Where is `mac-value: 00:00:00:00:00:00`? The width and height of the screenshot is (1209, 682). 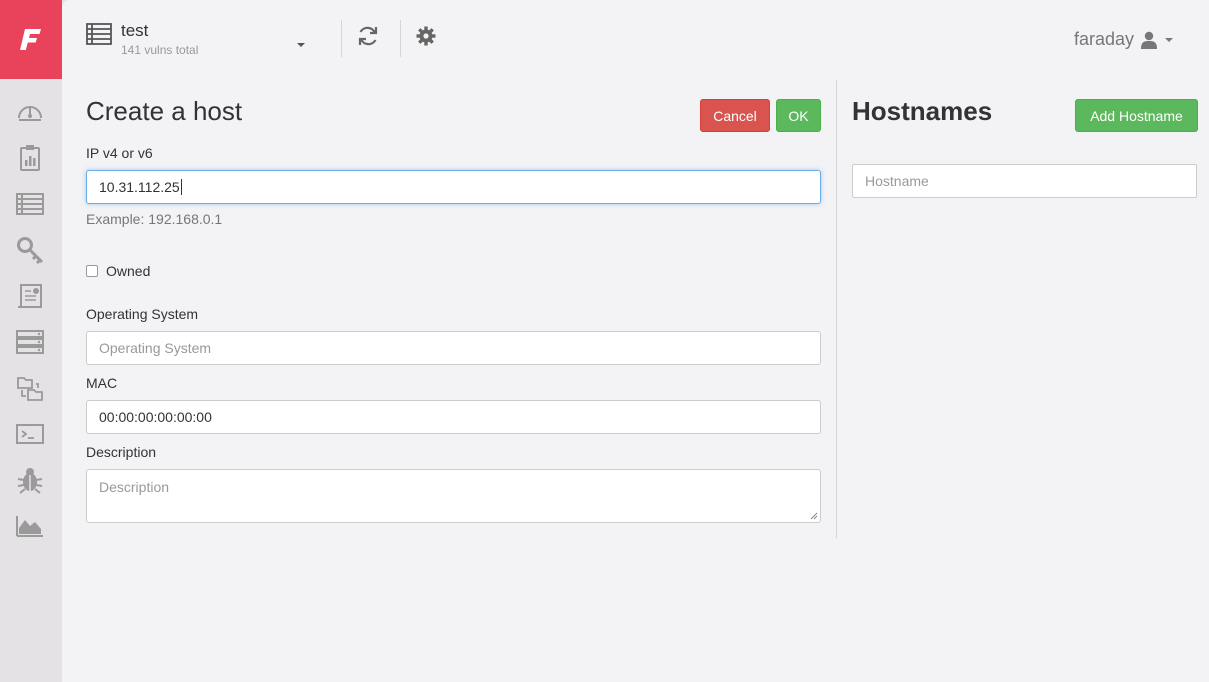 mac-value: 00:00:00:00:00:00 is located at coordinates (155, 417).